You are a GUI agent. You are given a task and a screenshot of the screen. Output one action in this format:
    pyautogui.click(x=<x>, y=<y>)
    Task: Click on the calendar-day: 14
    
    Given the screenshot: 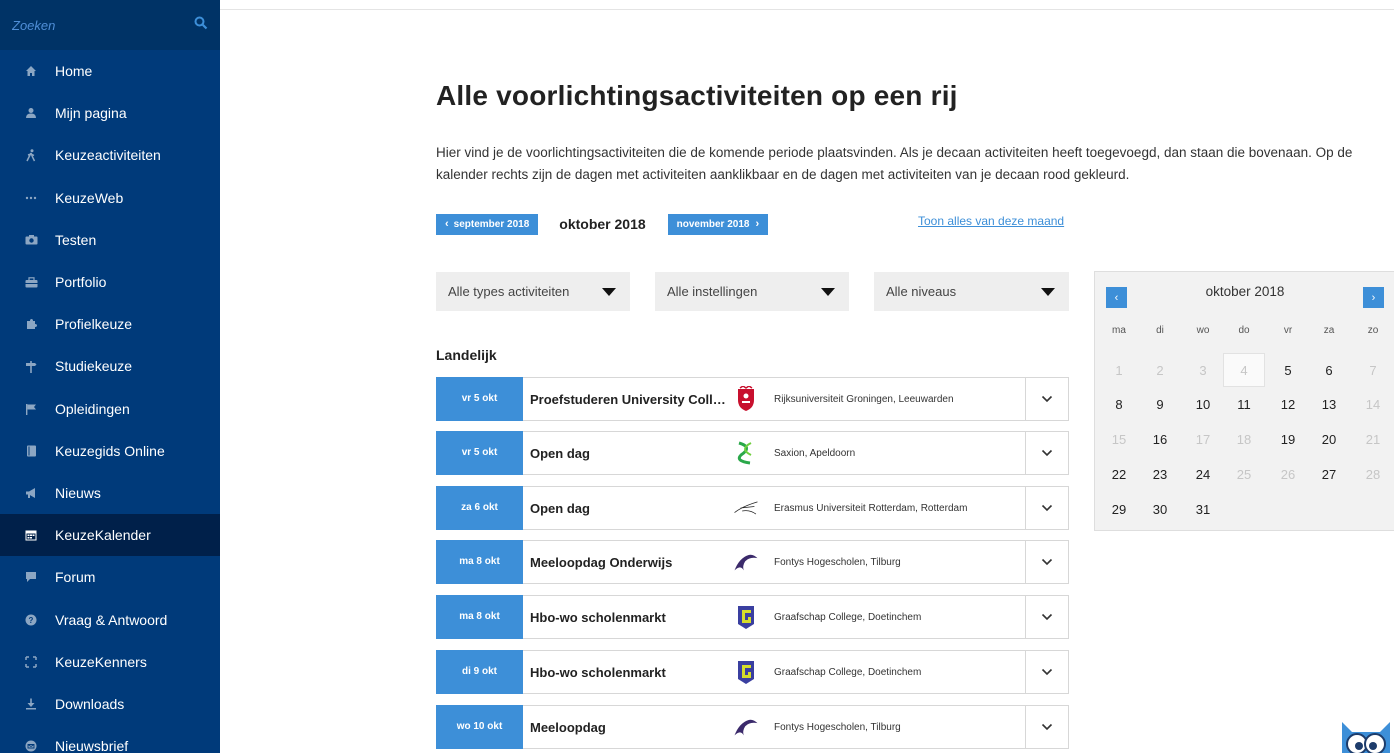 What is the action you would take?
    pyautogui.click(x=1373, y=404)
    